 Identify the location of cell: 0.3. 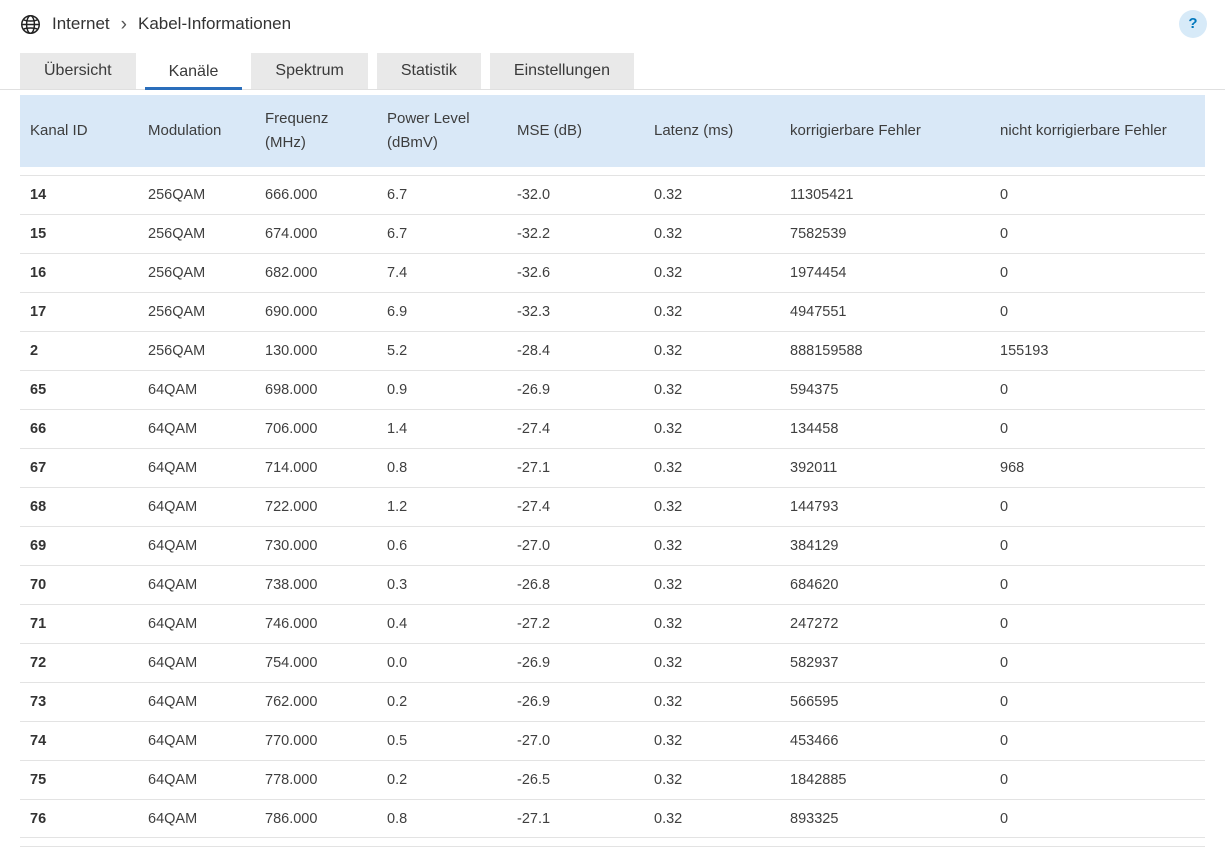
(397, 585).